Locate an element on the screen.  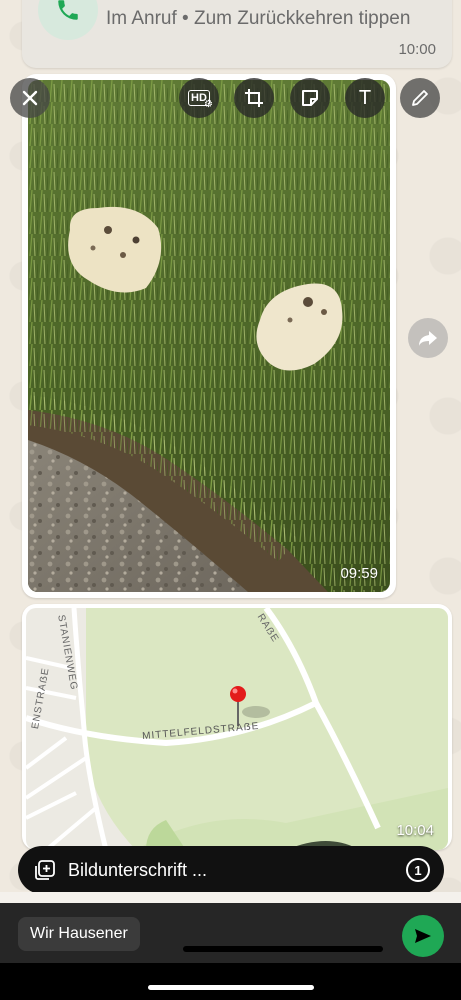
view-once-icon: 1 is located at coordinates (418, 870).